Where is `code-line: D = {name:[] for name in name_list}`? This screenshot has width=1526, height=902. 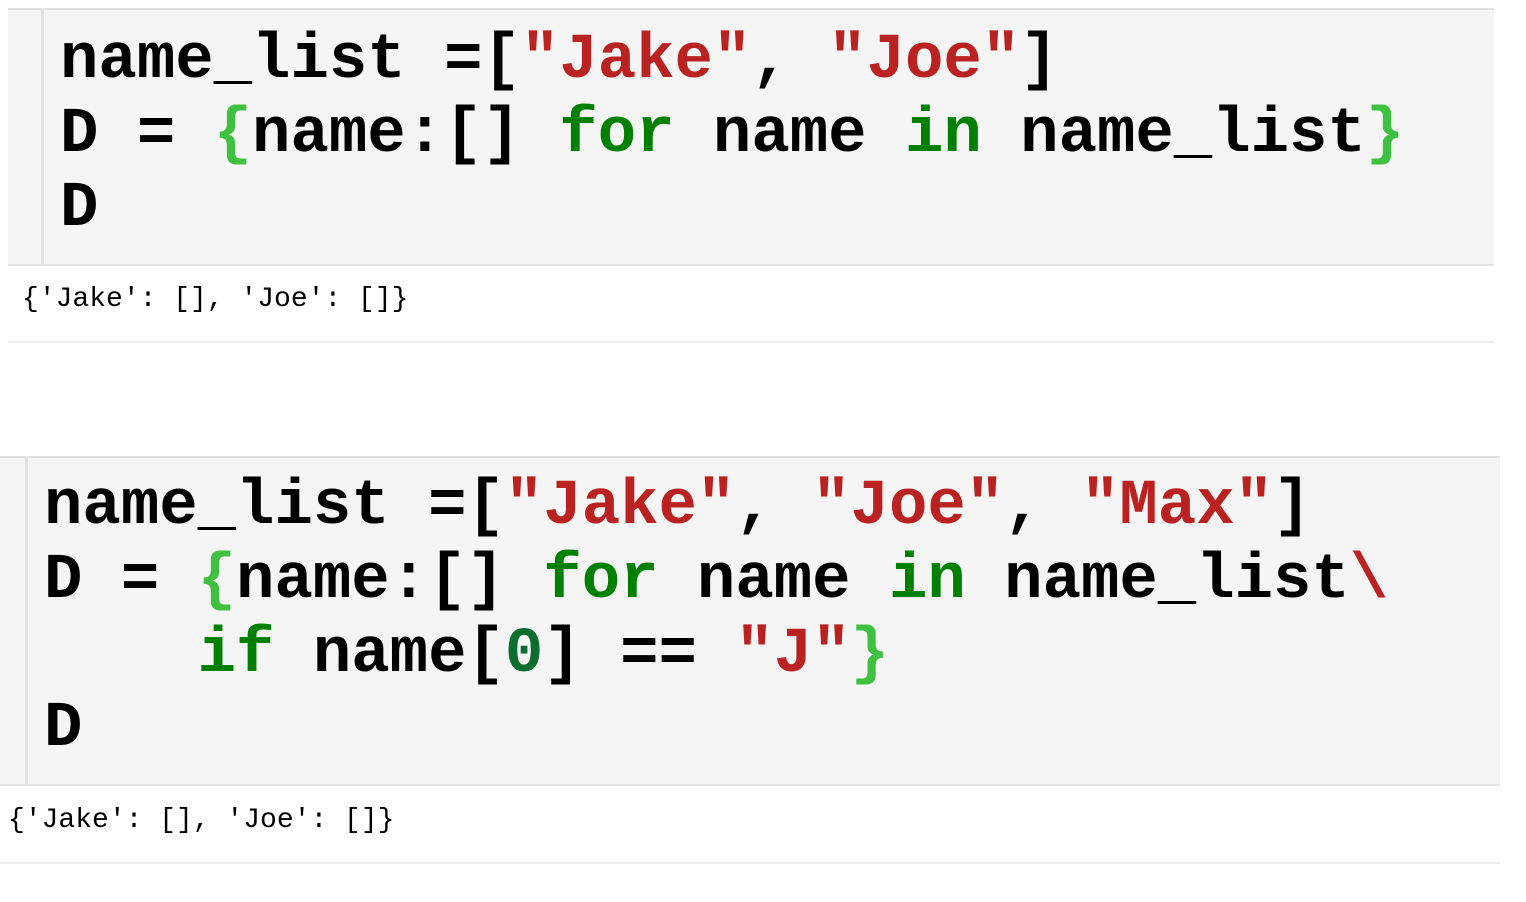 code-line: D = {name:[] for name in name_list} is located at coordinates (732, 135).